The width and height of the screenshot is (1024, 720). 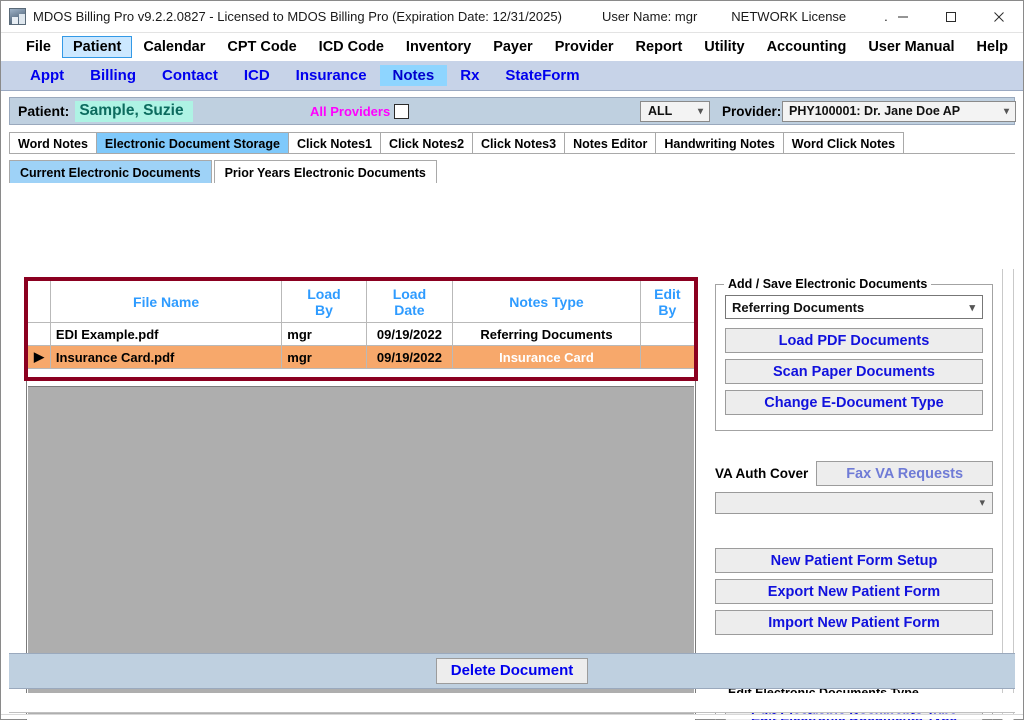 What do you see at coordinates (166, 357) in the screenshot?
I see `cell-file-name: Insurance Card.pdf` at bounding box center [166, 357].